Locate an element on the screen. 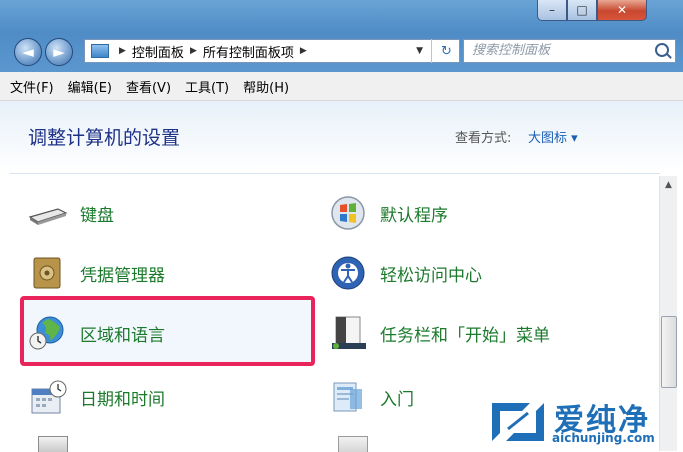  maximize-button: □ is located at coordinates (582, 10).